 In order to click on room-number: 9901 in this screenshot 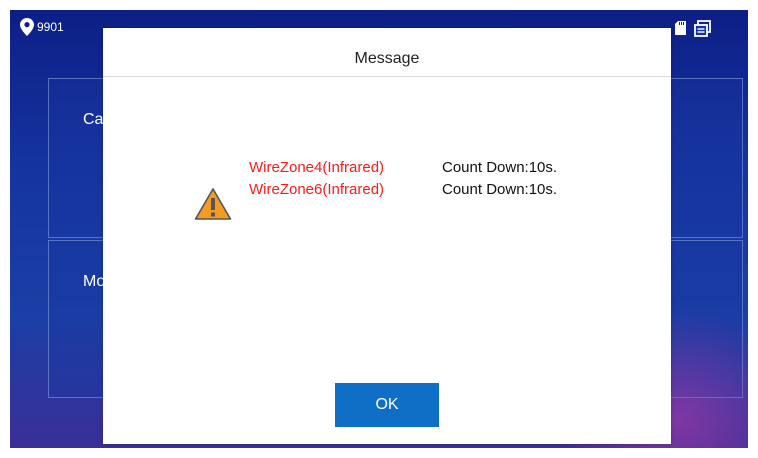, I will do `click(50, 27)`.